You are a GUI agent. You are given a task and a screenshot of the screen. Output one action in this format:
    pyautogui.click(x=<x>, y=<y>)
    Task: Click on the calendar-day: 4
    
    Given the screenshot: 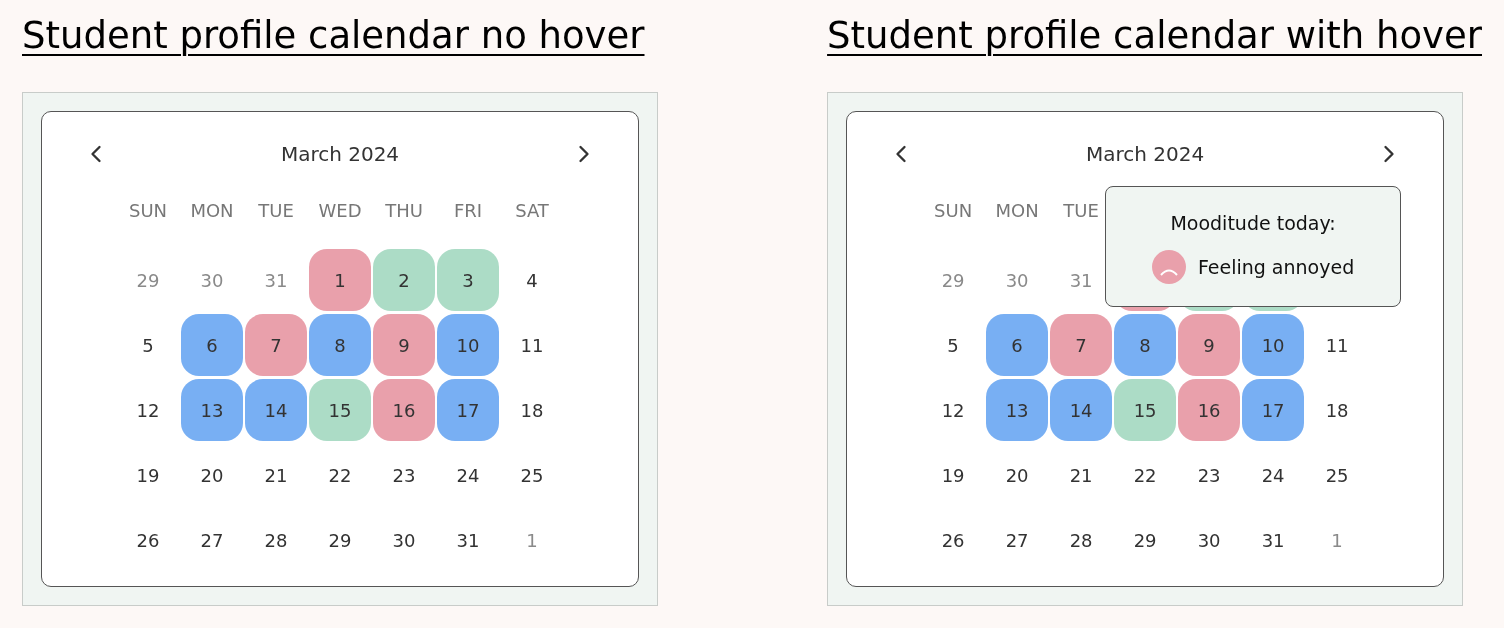 What is the action you would take?
    pyautogui.click(x=532, y=280)
    